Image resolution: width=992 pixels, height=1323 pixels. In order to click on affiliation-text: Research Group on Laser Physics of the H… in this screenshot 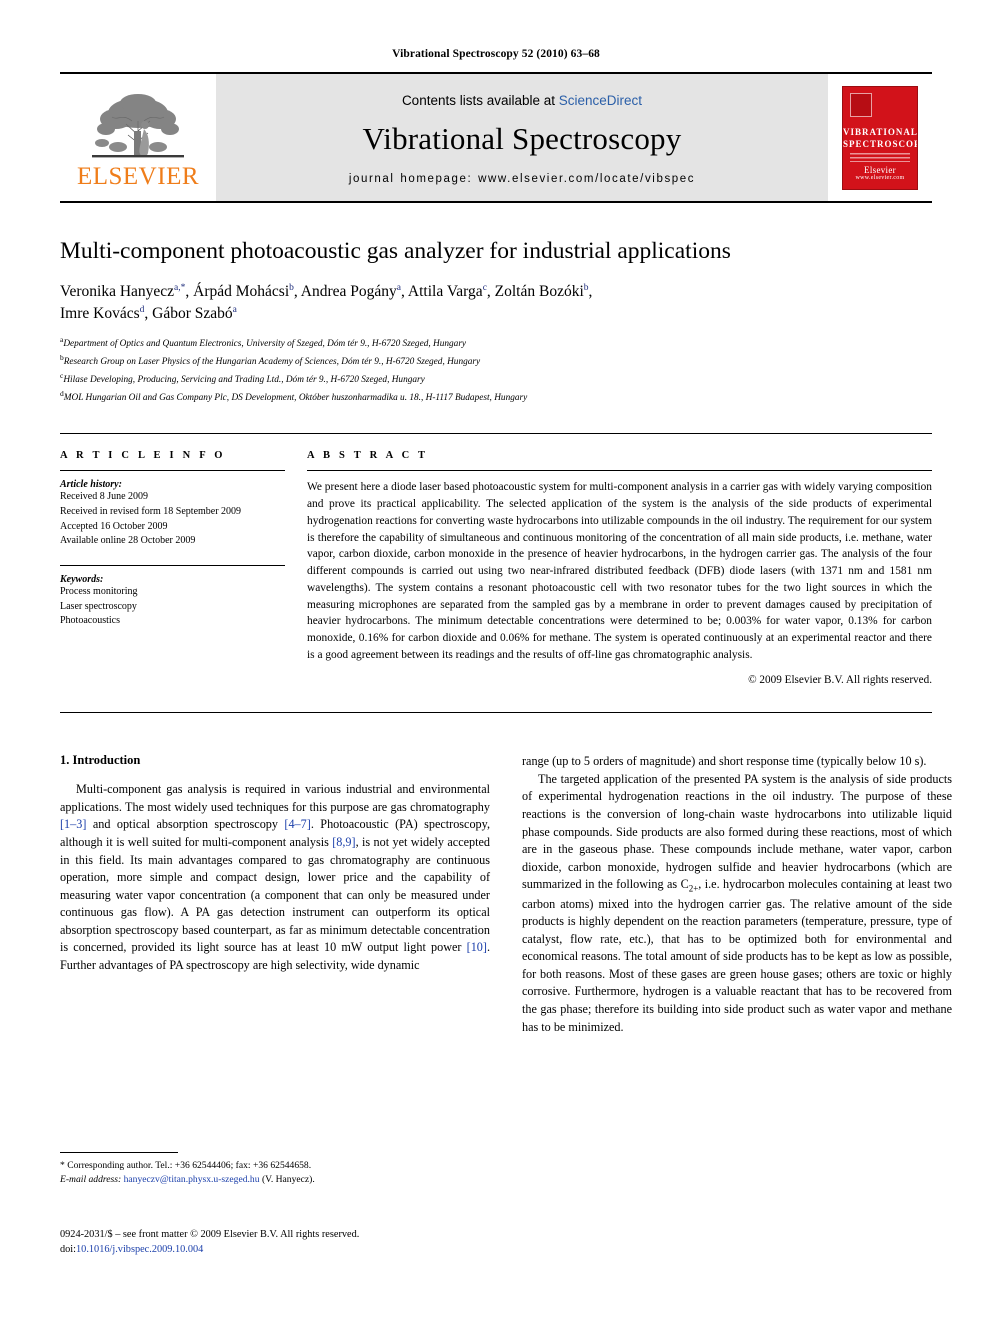, I will do `click(272, 362)`.